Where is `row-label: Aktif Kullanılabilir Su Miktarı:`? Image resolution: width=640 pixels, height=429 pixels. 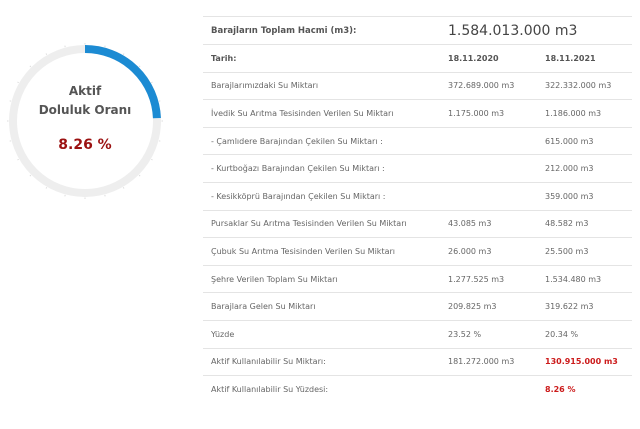 row-label: Aktif Kullanılabilir Su Miktarı: is located at coordinates (321, 362).